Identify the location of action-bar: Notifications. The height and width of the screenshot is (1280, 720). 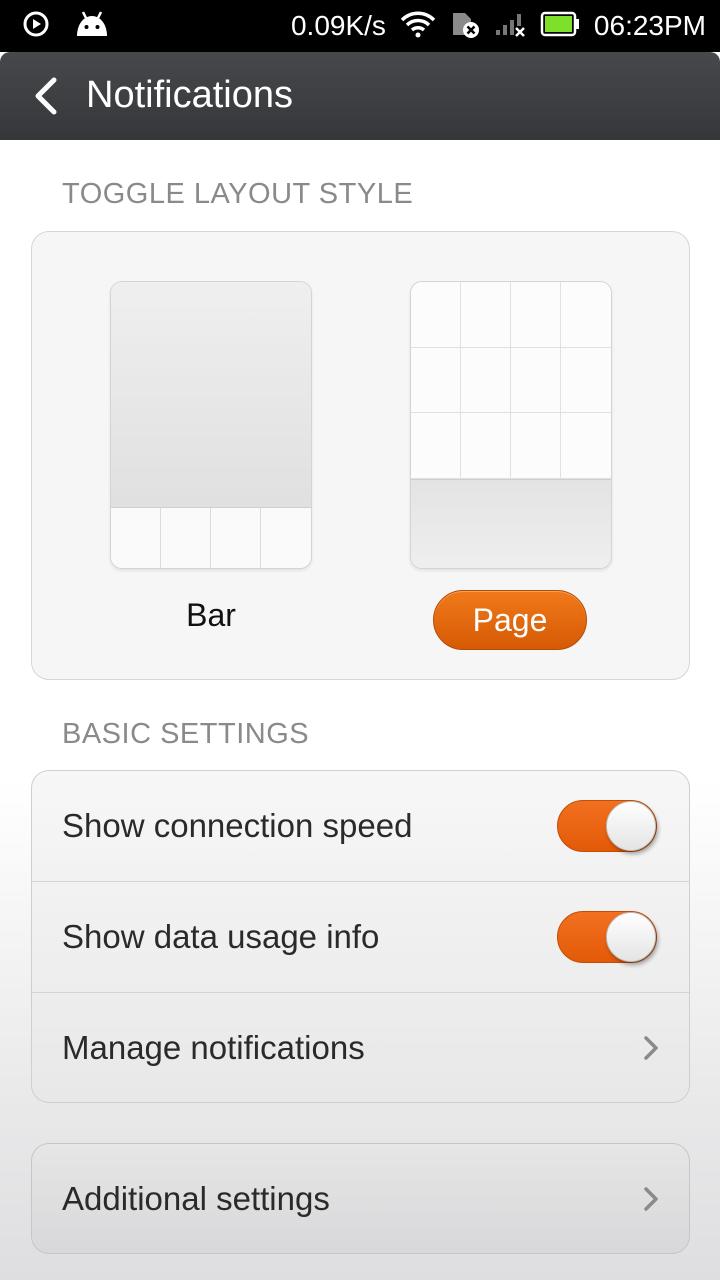
(360, 96).